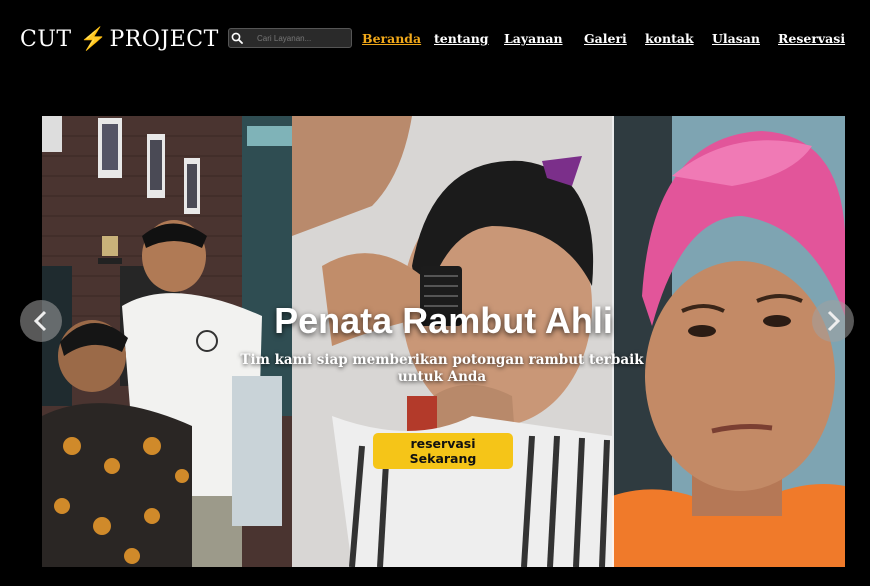  I want to click on chevron-left-icon, so click(40, 321).